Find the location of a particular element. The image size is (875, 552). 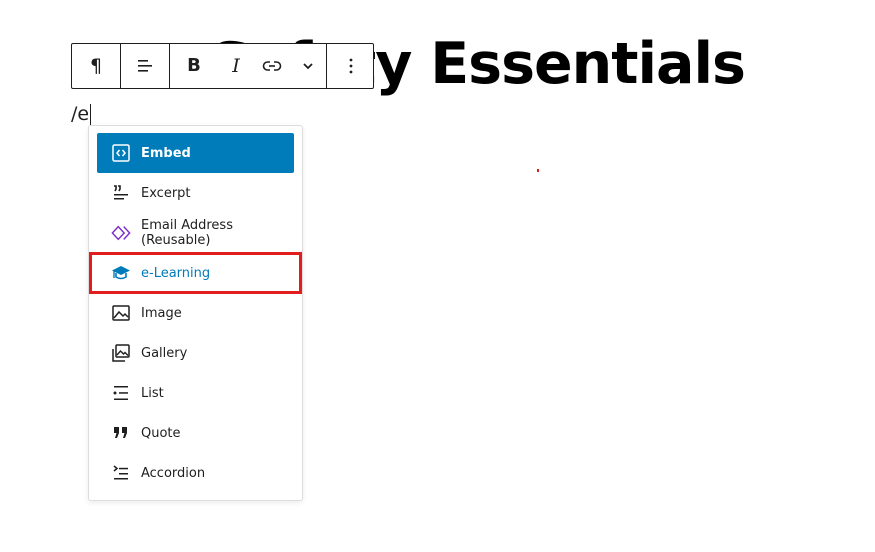

graduation-cap-icon is located at coordinates (121, 273).